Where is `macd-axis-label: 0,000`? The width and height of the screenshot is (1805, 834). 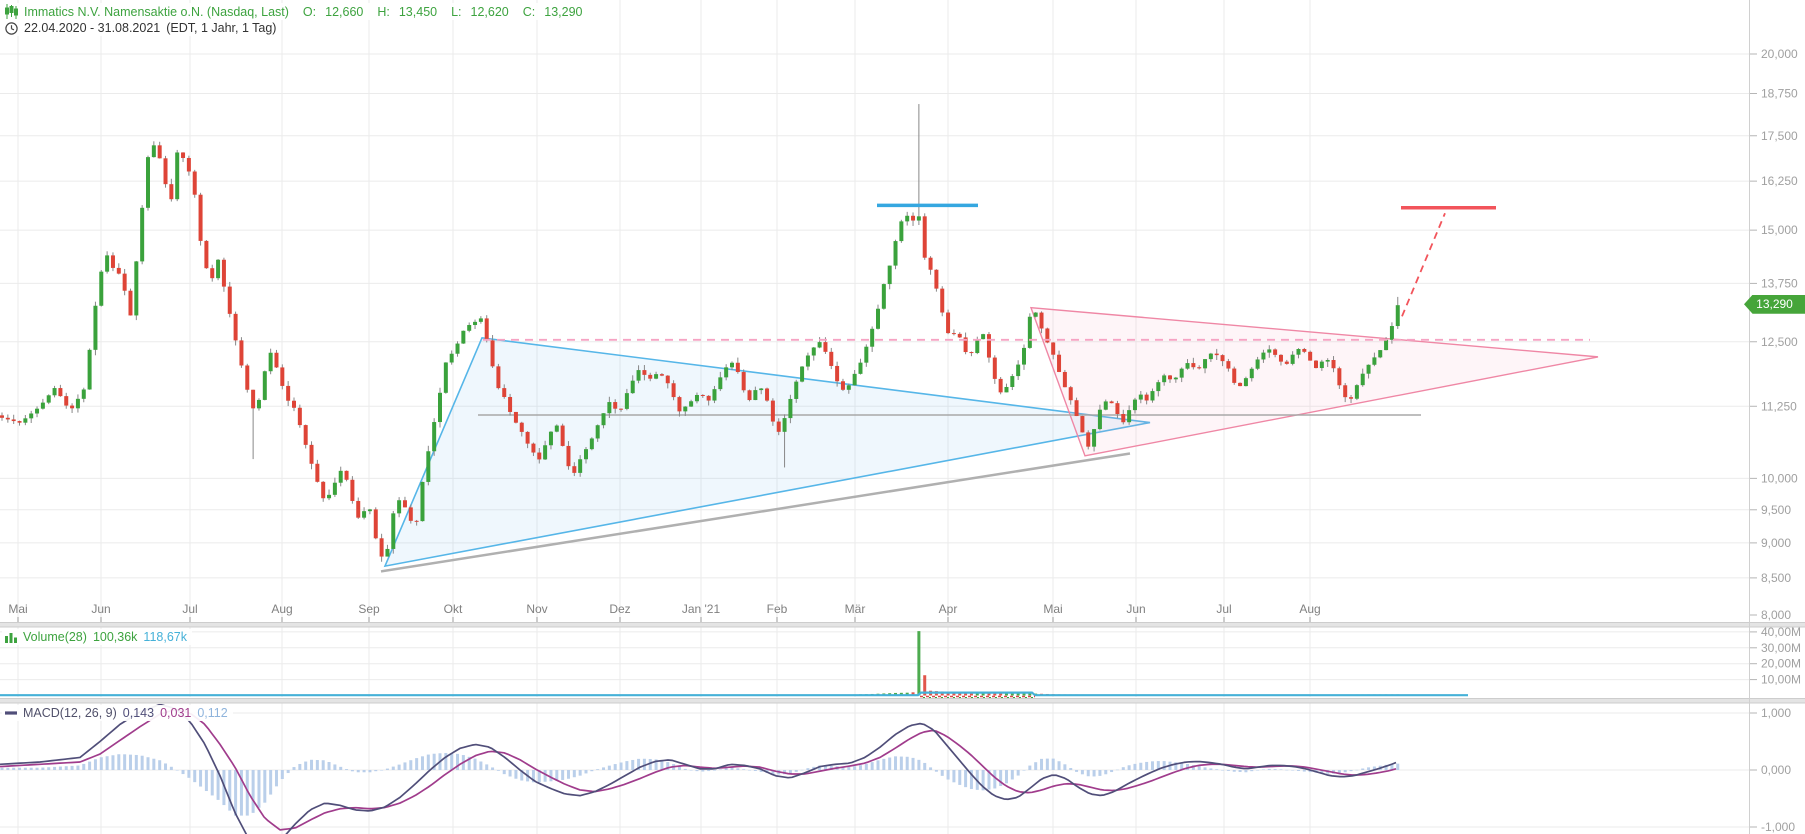 macd-axis-label: 0,000 is located at coordinates (1776, 770).